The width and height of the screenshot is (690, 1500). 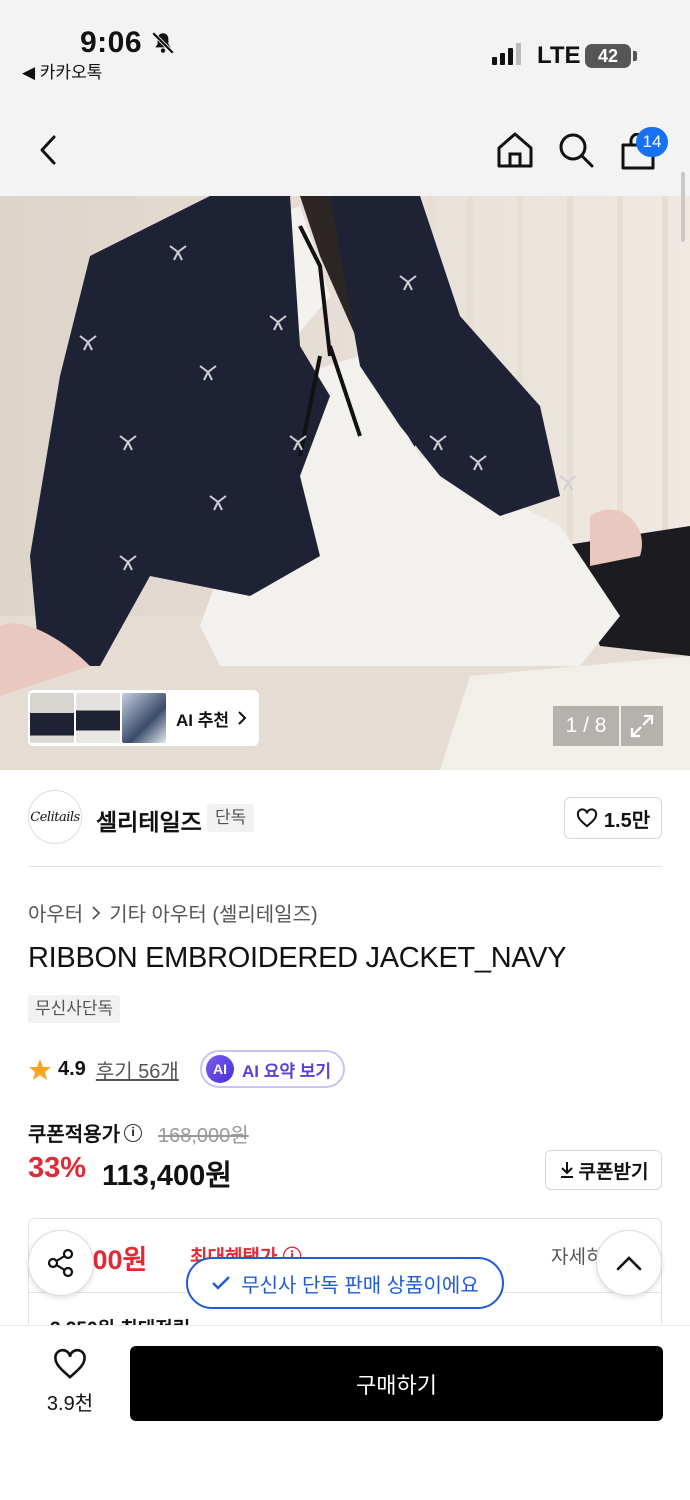 What do you see at coordinates (133, 1132) in the screenshot?
I see `info-icon: i` at bounding box center [133, 1132].